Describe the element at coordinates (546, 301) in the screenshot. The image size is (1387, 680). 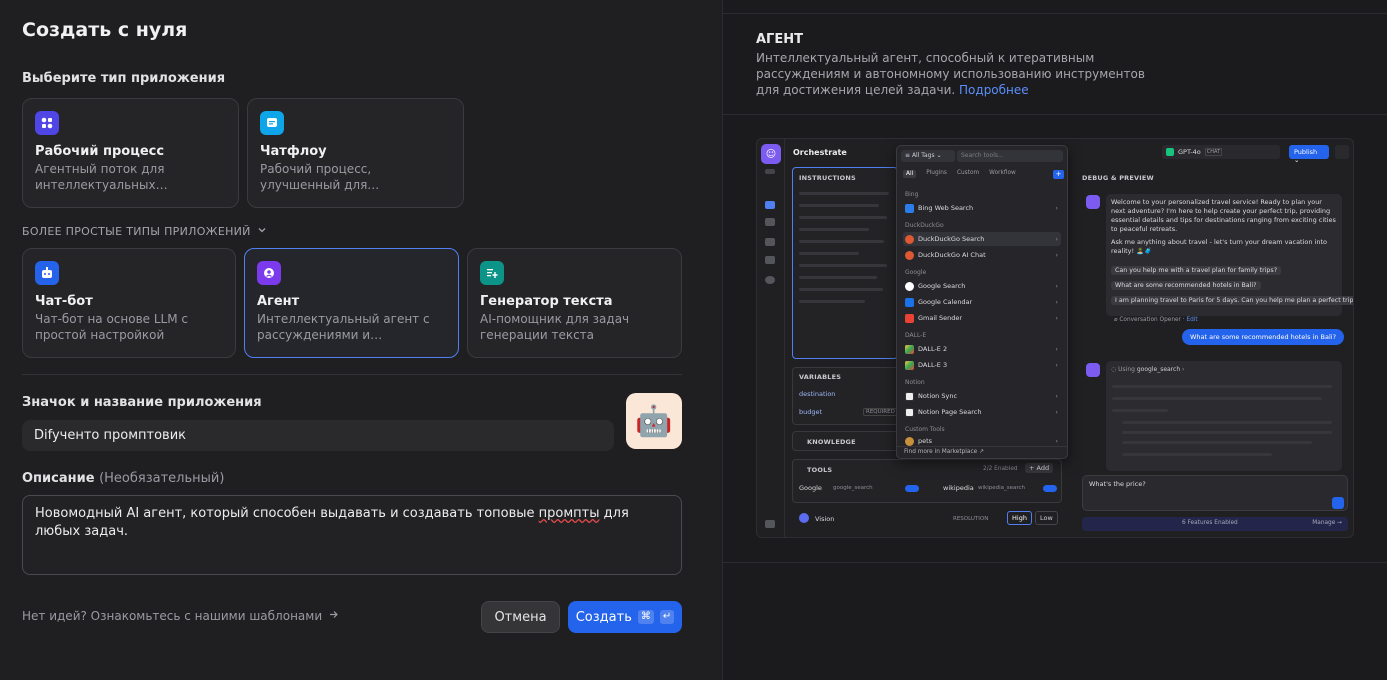
I see `type-card-title: Генератор текста` at that location.